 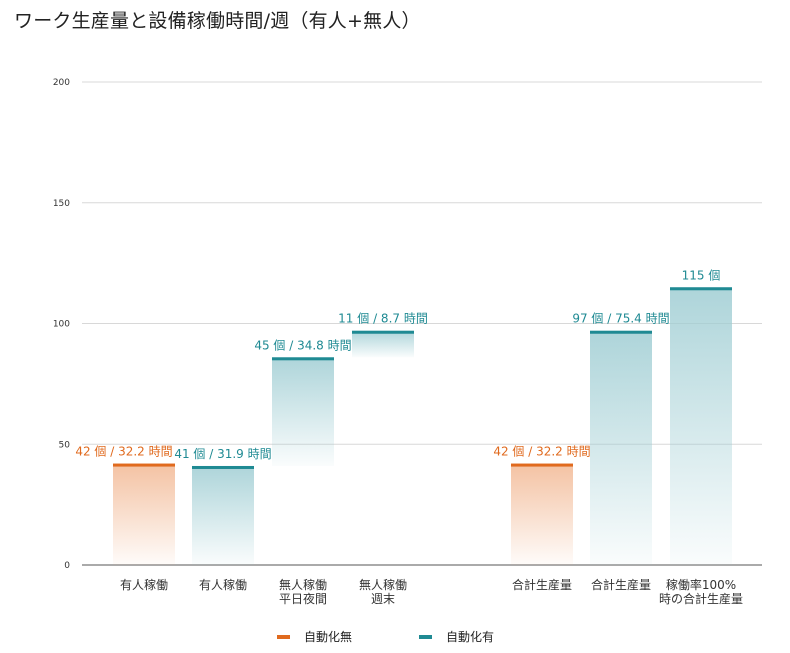 I want to click on legend-item-manual: 自動化無, so click(x=314, y=636).